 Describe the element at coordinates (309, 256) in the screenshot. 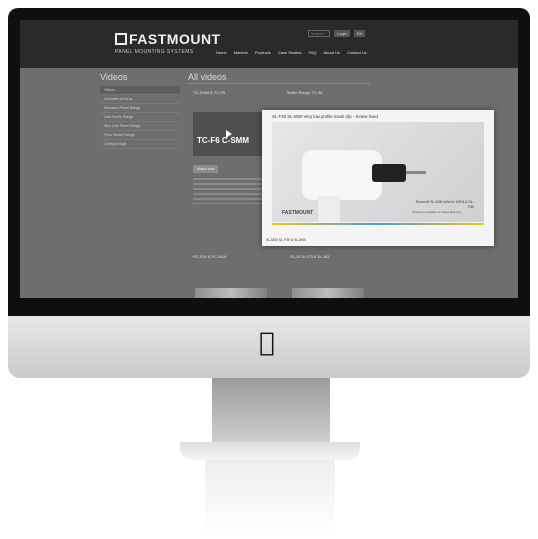

I see `video-title: SL-20 SL-F3 & SL-M3` at that location.